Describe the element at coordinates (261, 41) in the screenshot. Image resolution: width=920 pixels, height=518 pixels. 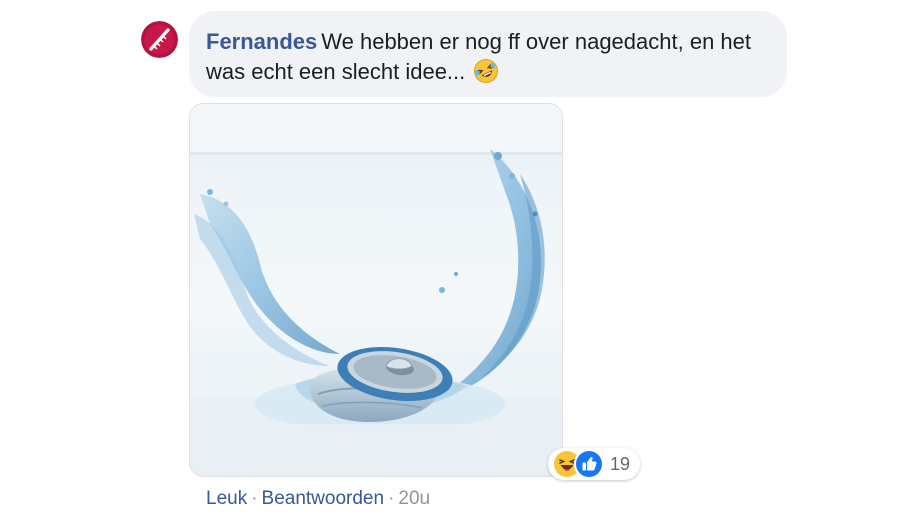
I see `comment-author: Fernandes` at that location.